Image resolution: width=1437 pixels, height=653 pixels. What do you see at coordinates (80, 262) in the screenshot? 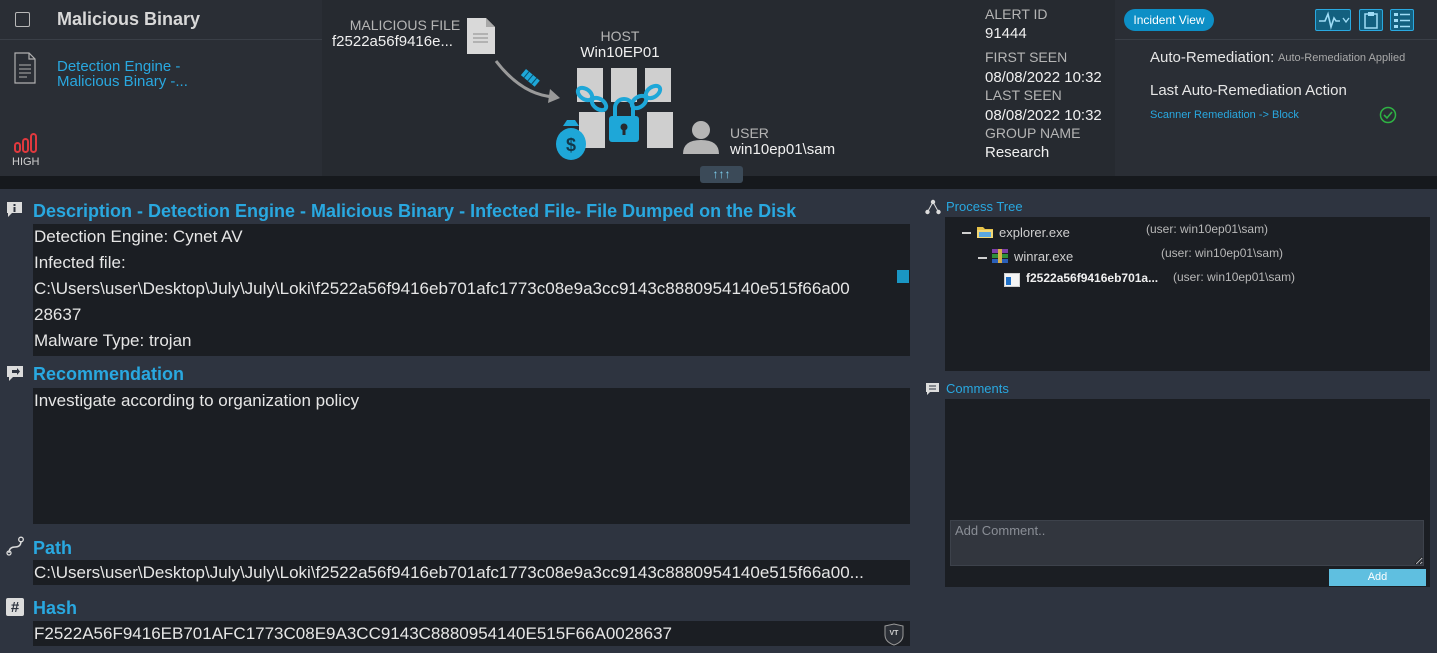
I see `description-line: Infected file:` at bounding box center [80, 262].